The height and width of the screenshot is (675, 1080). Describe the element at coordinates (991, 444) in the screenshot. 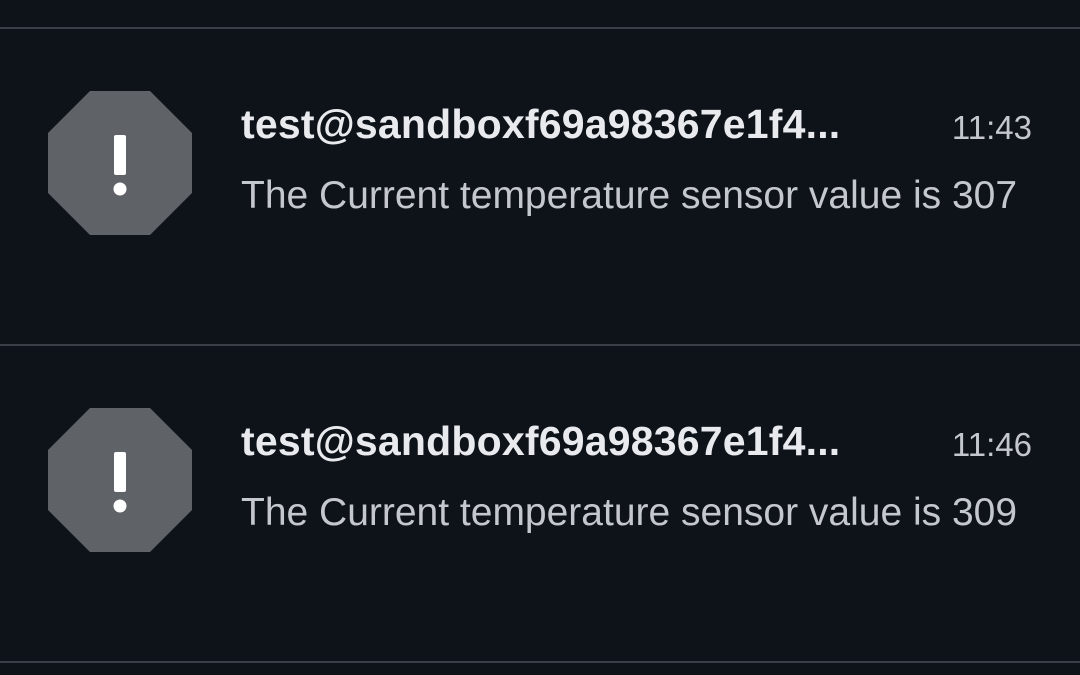

I see `notification-time: 11:46` at that location.